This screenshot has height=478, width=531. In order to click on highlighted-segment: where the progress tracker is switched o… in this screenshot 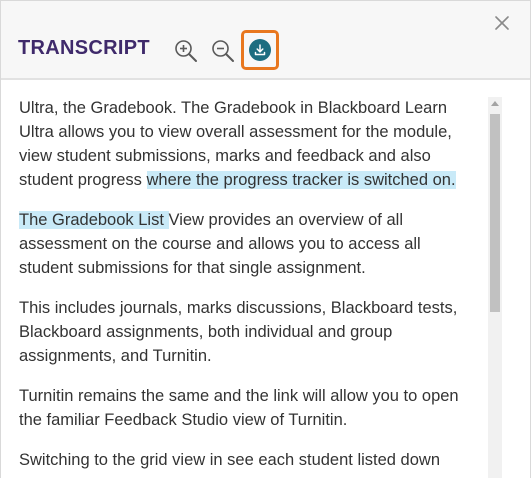, I will do `click(301, 180)`.